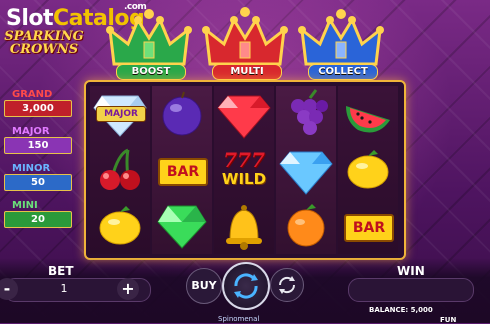 Image resolution: width=490 pixels, height=324 pixels. What do you see at coordinates (368, 114) in the screenshot?
I see `watermelon-symbol` at bounding box center [368, 114].